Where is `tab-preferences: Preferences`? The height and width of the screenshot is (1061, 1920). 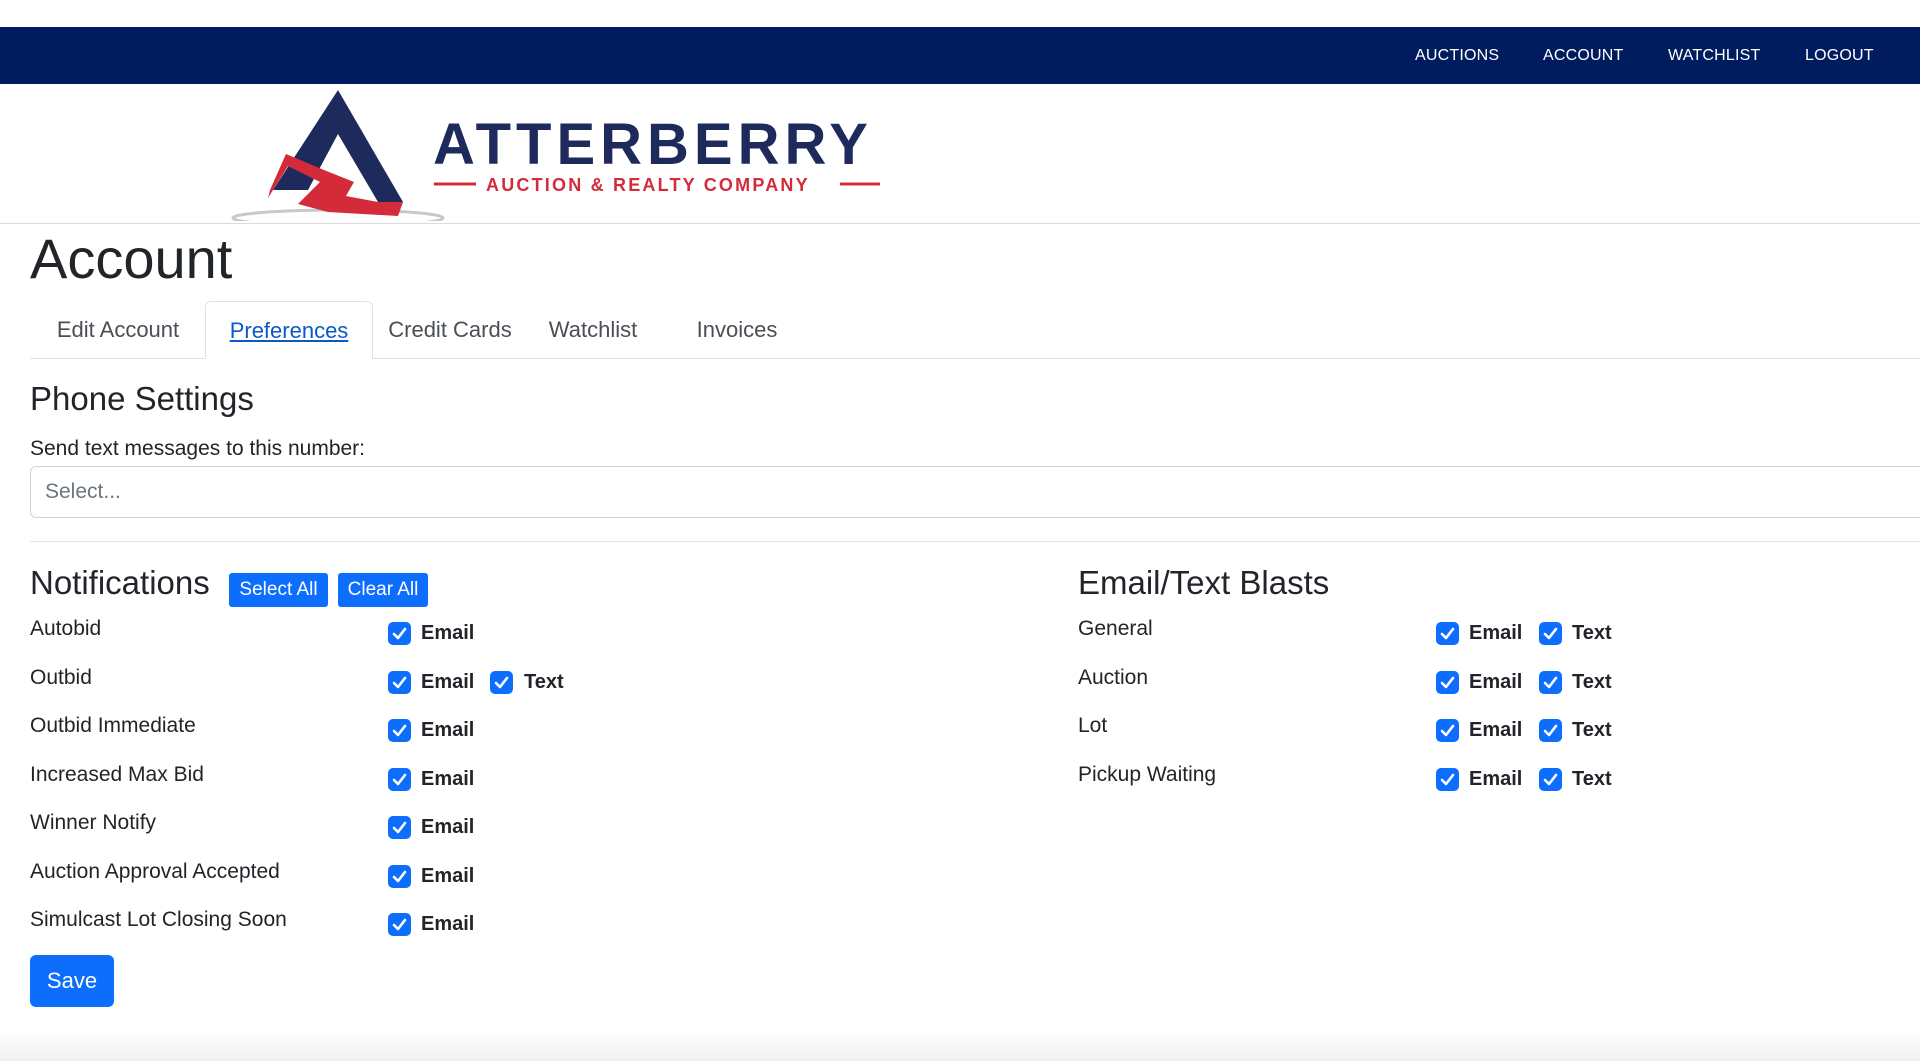 tab-preferences: Preferences is located at coordinates (289, 330).